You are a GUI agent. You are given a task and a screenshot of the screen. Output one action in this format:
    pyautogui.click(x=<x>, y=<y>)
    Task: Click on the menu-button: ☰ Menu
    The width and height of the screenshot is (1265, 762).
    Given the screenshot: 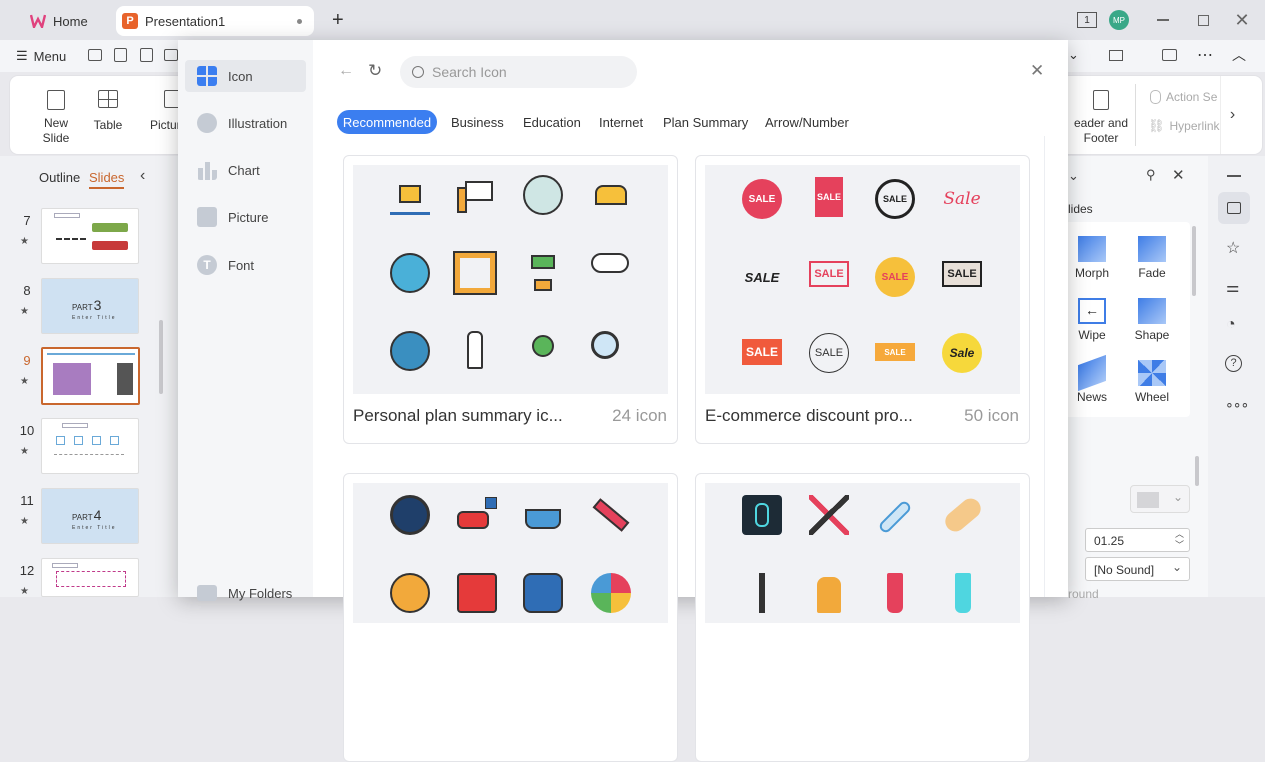 What is the action you would take?
    pyautogui.click(x=41, y=56)
    